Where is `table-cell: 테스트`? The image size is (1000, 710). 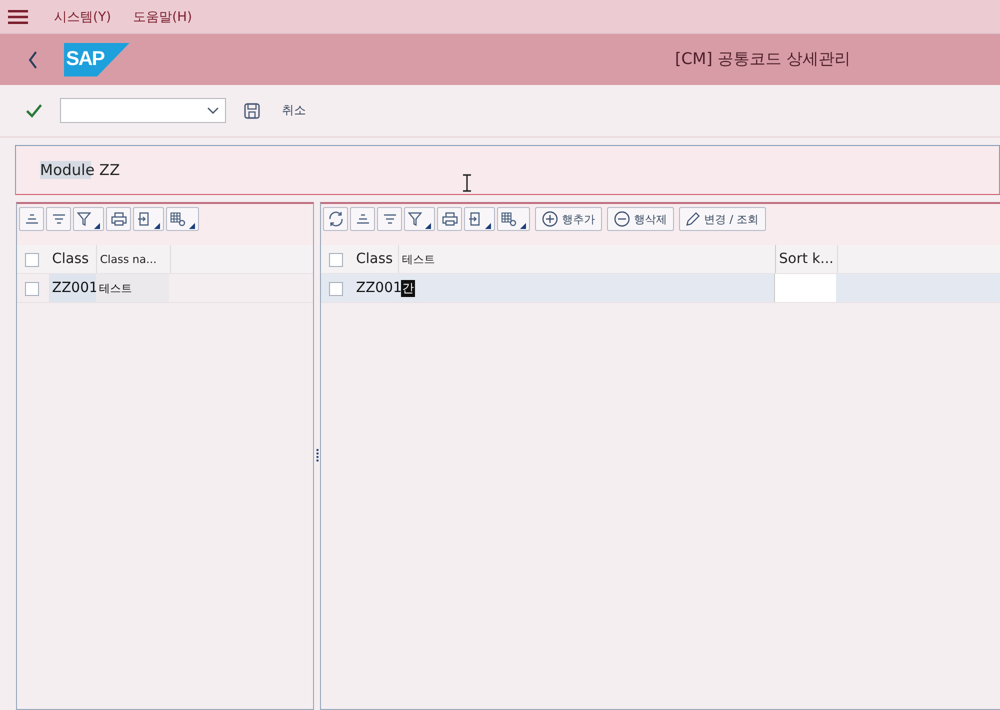 table-cell: 테스트 is located at coordinates (132, 288).